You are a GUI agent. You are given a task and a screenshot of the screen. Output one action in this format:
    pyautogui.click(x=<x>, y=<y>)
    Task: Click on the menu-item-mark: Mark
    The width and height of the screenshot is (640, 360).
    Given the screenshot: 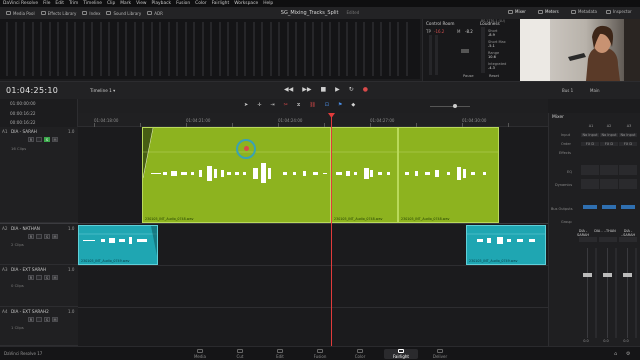 What is the action you would take?
    pyautogui.click(x=125, y=3)
    